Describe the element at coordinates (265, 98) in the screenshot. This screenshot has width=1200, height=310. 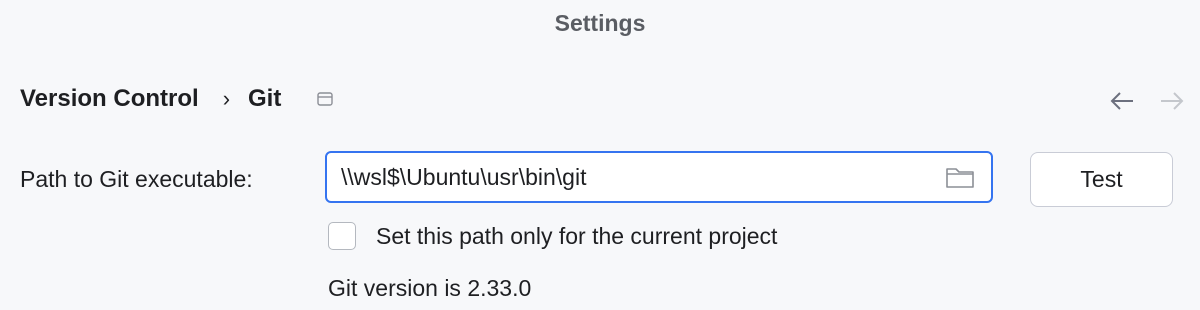
I see `breadcrumb-item-git: Git` at that location.